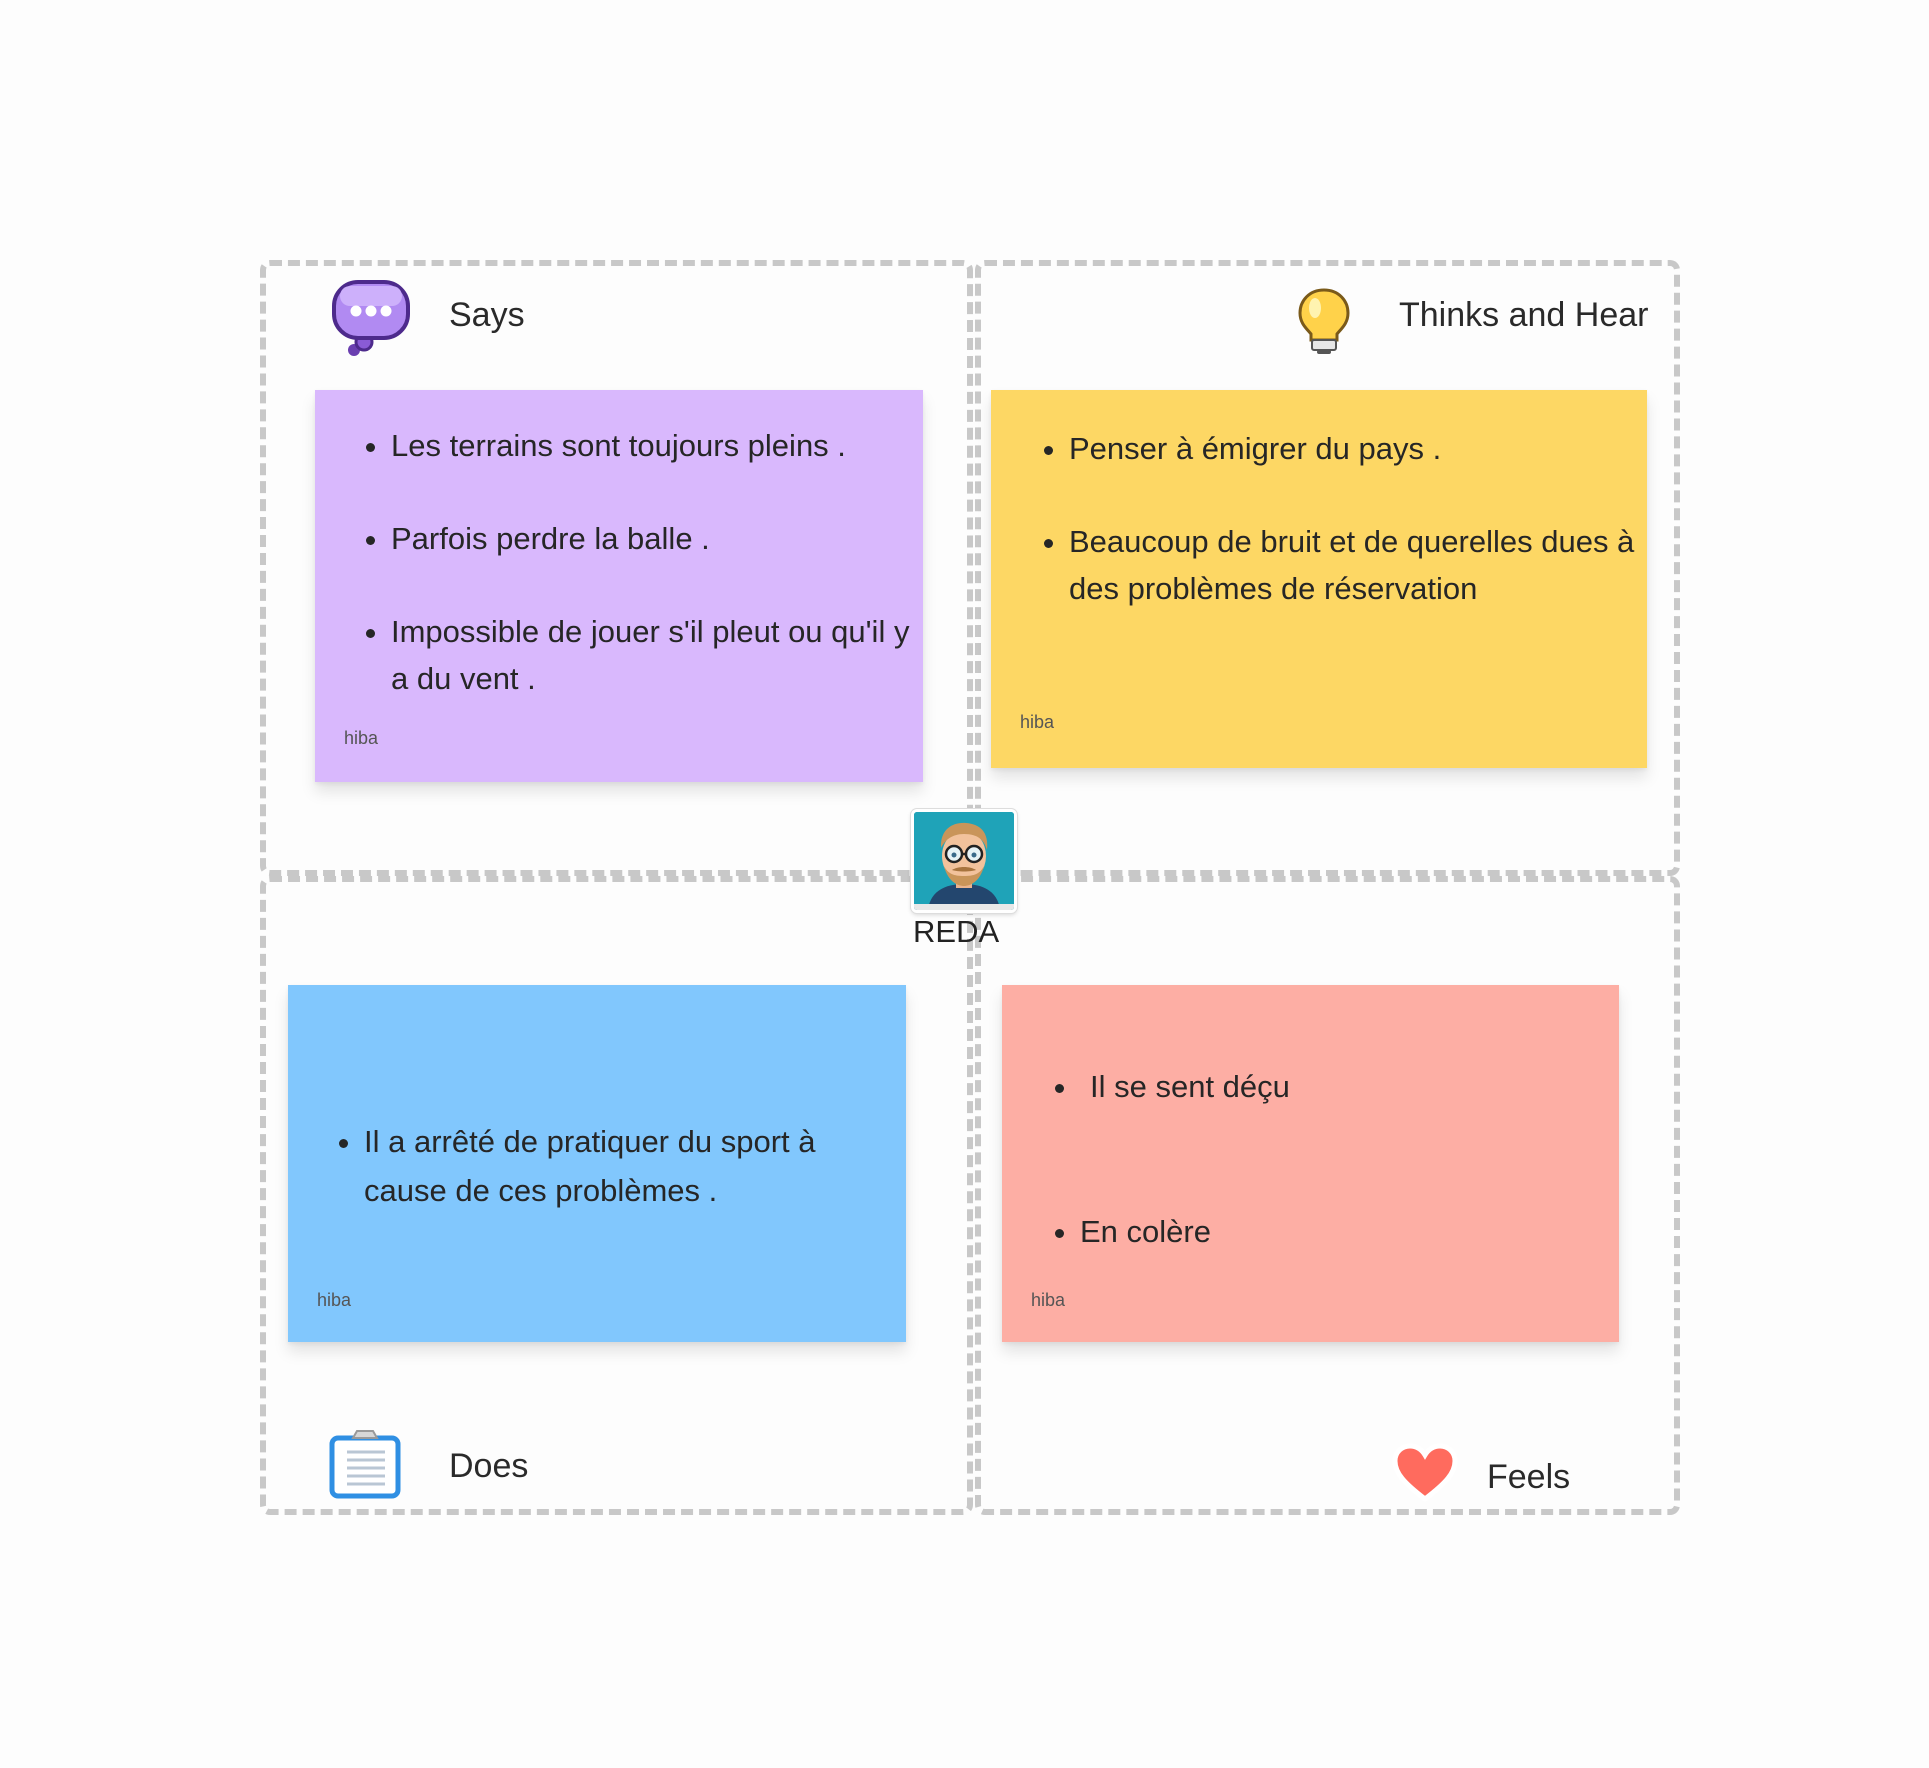  What do you see at coordinates (657, 538) in the screenshot?
I see `list-item: Parfois perdre la balle .` at bounding box center [657, 538].